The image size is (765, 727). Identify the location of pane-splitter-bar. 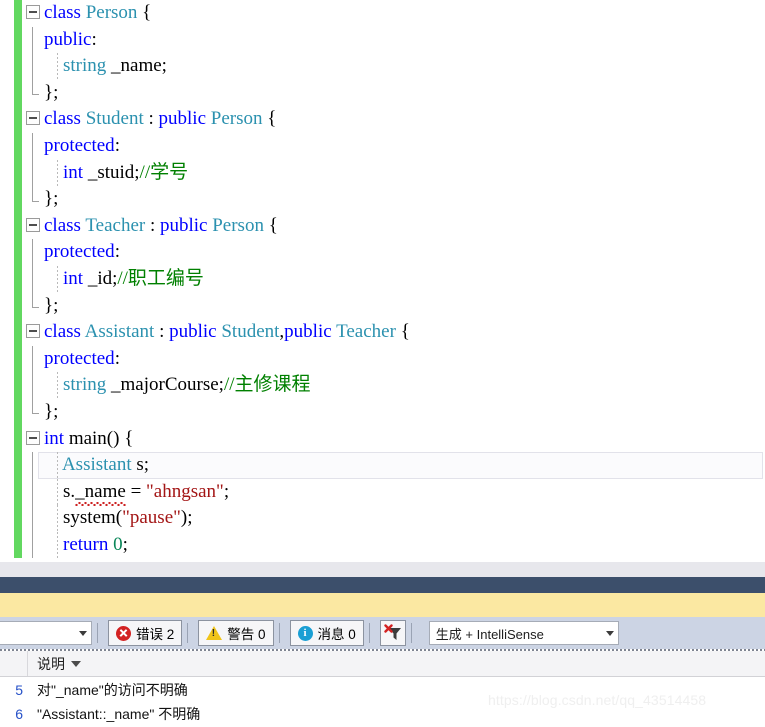
(382, 585).